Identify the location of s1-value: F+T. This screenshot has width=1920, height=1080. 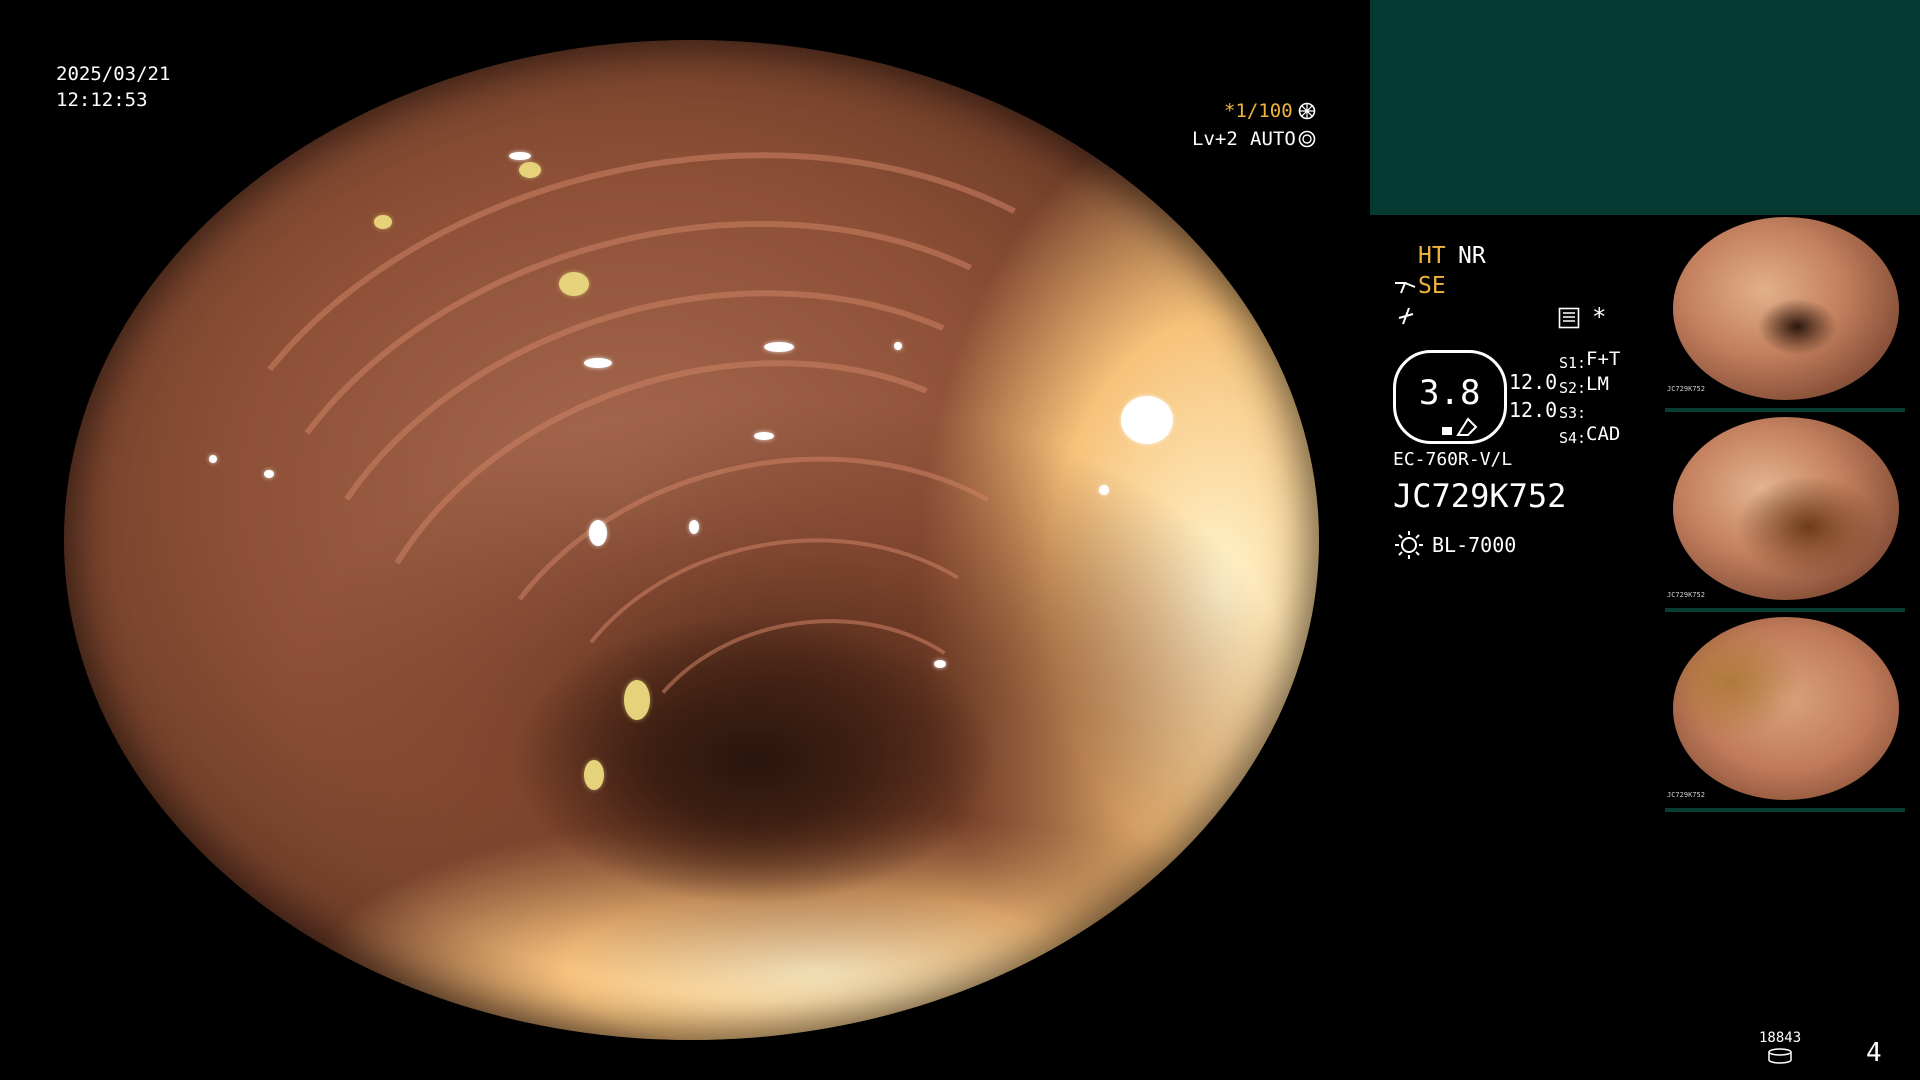
(1603, 359).